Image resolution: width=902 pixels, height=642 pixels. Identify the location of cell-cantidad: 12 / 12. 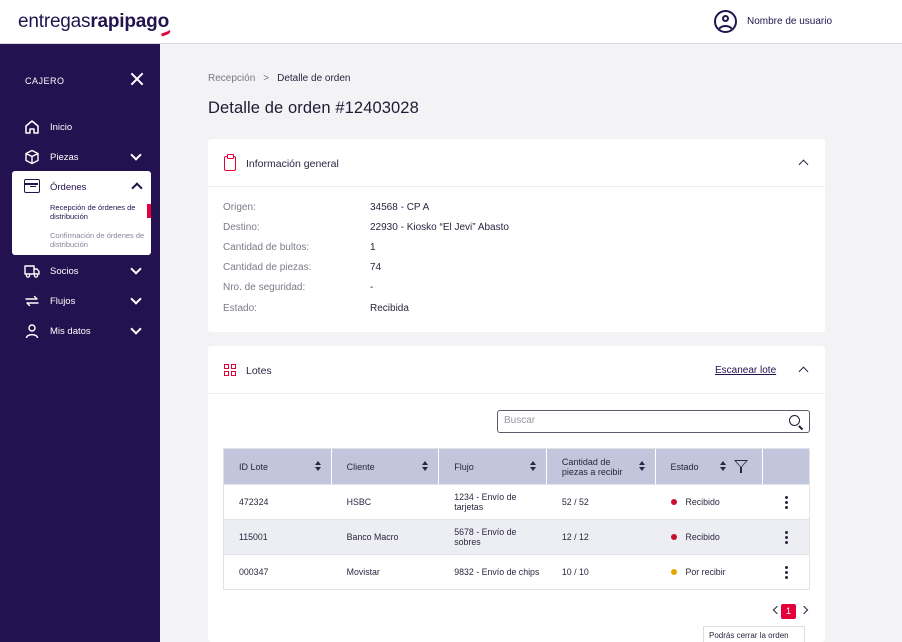
(575, 537).